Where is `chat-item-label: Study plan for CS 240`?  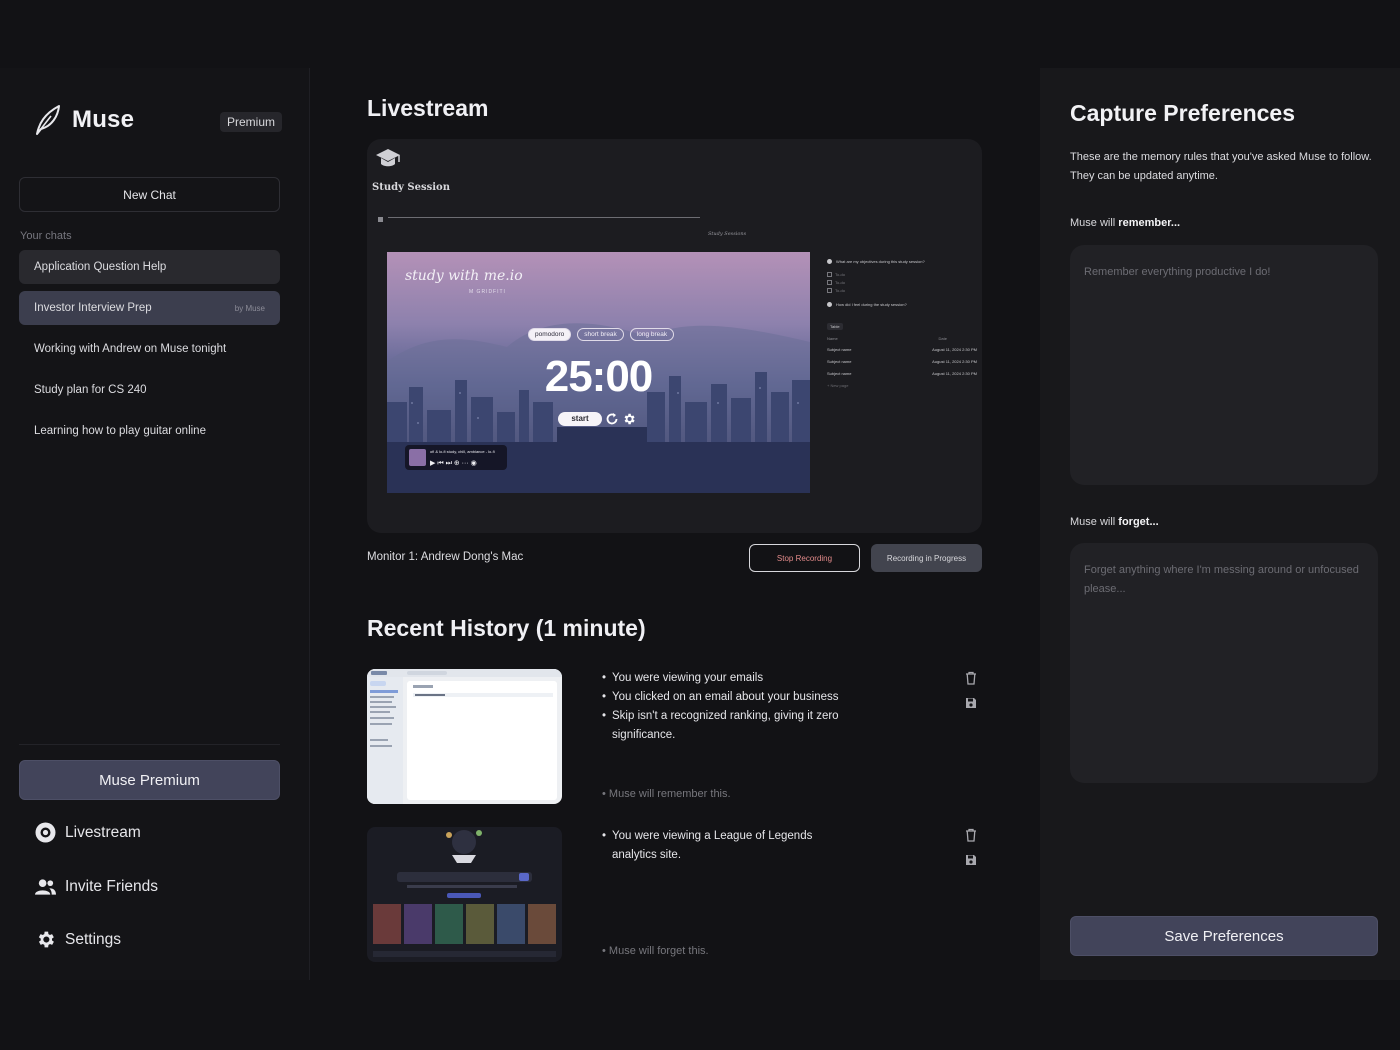
chat-item-label: Study plan for CS 240 is located at coordinates (90, 390).